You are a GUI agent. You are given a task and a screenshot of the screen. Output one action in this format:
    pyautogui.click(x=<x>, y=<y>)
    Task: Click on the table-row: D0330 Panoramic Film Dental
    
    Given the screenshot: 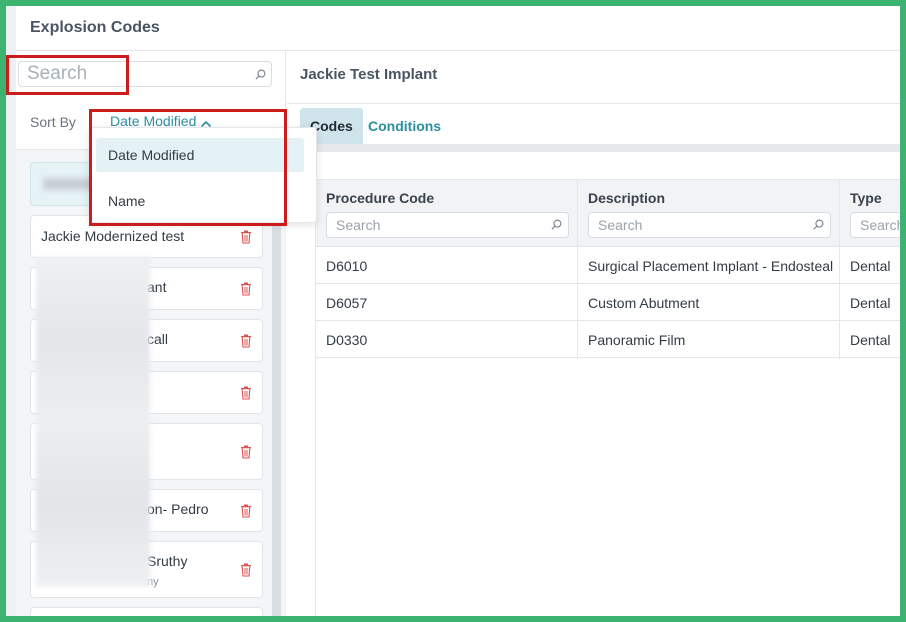 What is the action you would take?
    pyautogui.click(x=608, y=339)
    